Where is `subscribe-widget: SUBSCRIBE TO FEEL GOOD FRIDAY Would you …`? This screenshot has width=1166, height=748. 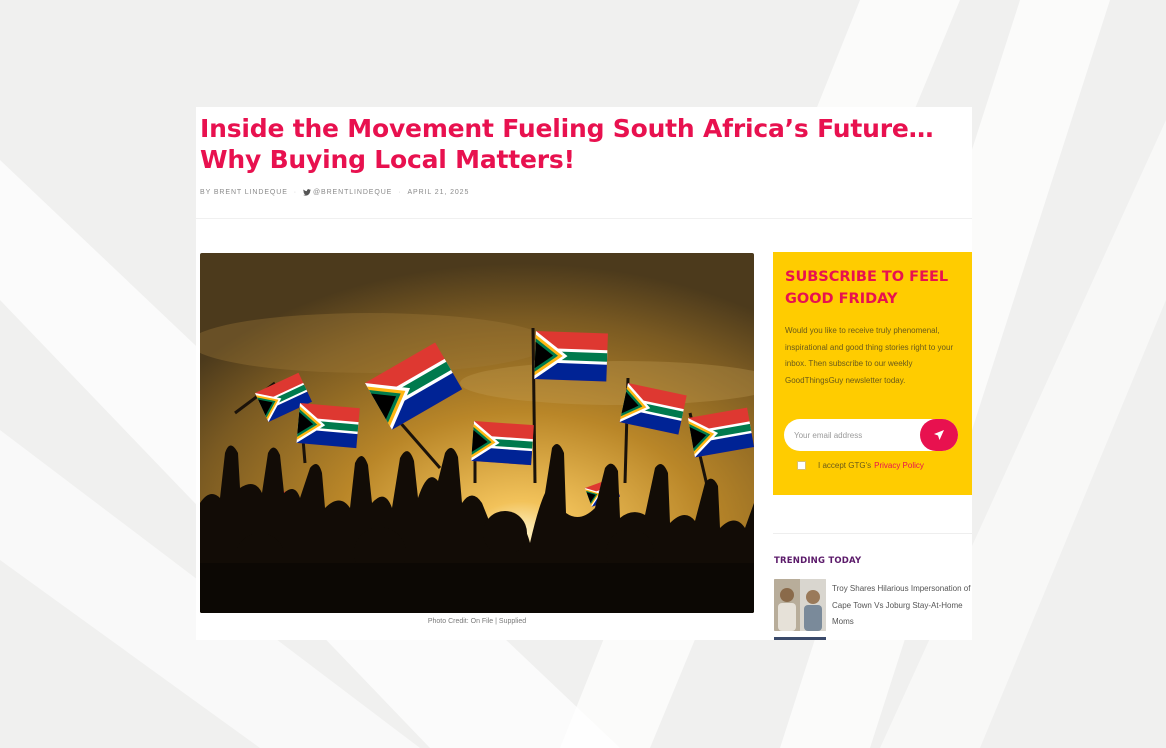 subscribe-widget: SUBSCRIBE TO FEEL GOOD FRIDAY Would you … is located at coordinates (872, 373).